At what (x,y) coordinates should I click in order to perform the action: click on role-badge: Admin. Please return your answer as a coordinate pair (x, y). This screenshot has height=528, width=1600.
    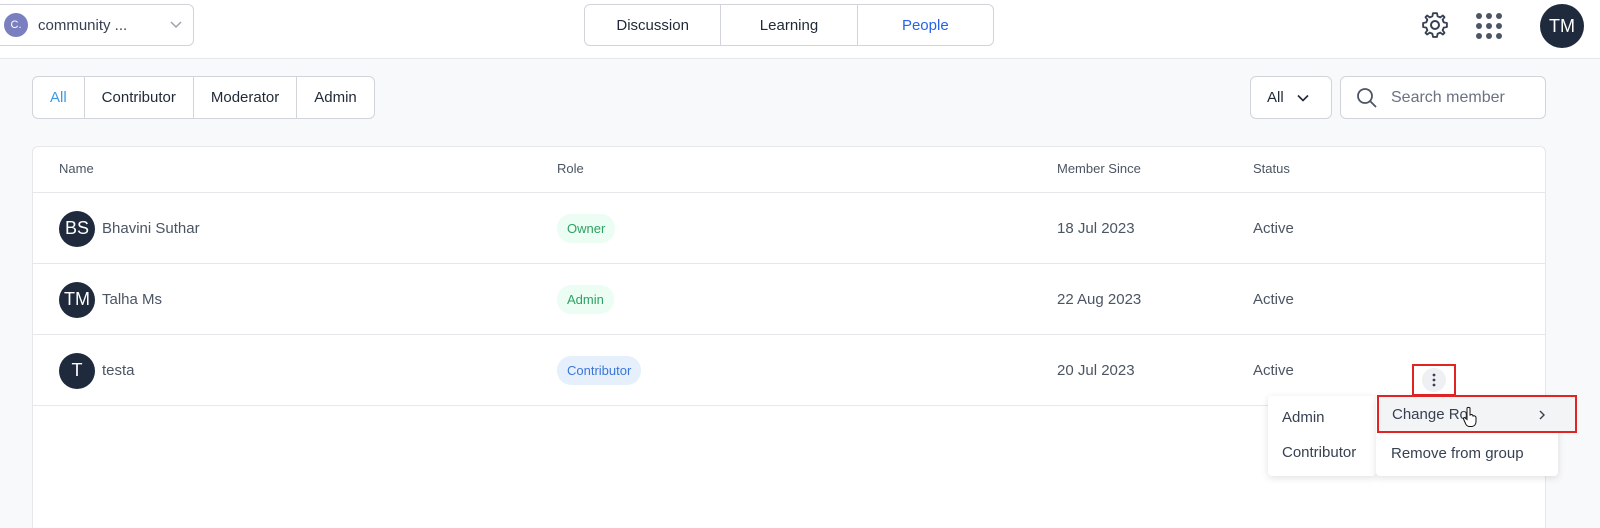
    Looking at the image, I should click on (585, 299).